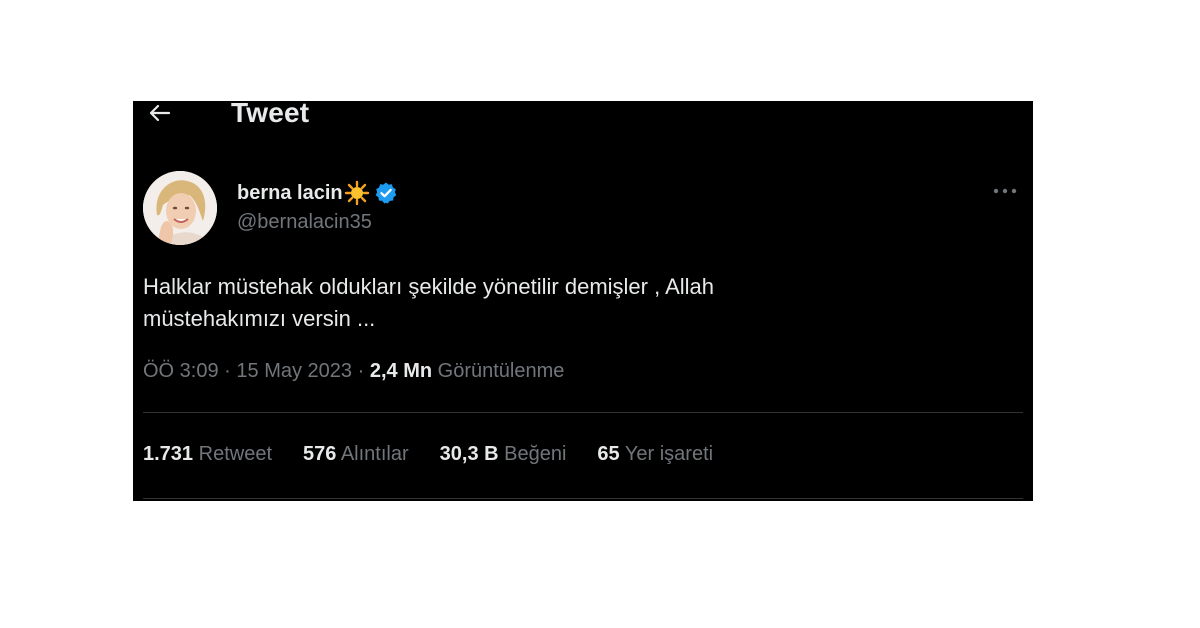  Describe the element at coordinates (1005, 191) in the screenshot. I see `more-options-icon` at that location.